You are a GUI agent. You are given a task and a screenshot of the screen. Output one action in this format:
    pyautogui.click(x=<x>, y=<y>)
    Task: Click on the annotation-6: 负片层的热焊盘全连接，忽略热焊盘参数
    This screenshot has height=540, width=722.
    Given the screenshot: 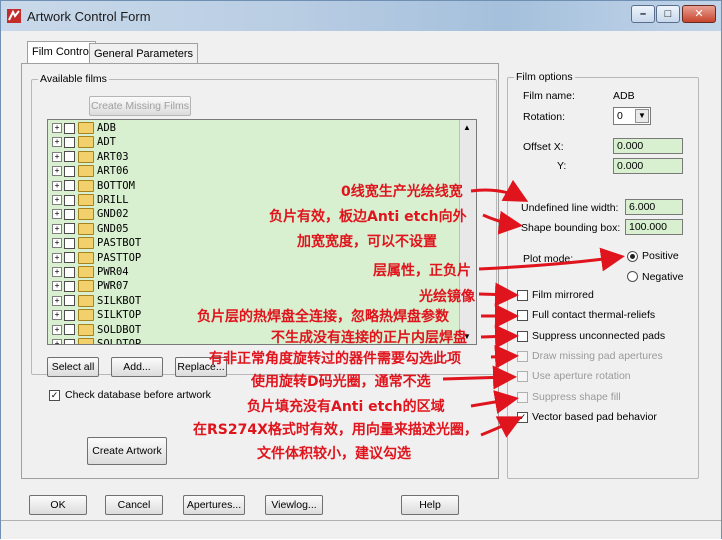 What is the action you would take?
    pyautogui.click(x=323, y=317)
    